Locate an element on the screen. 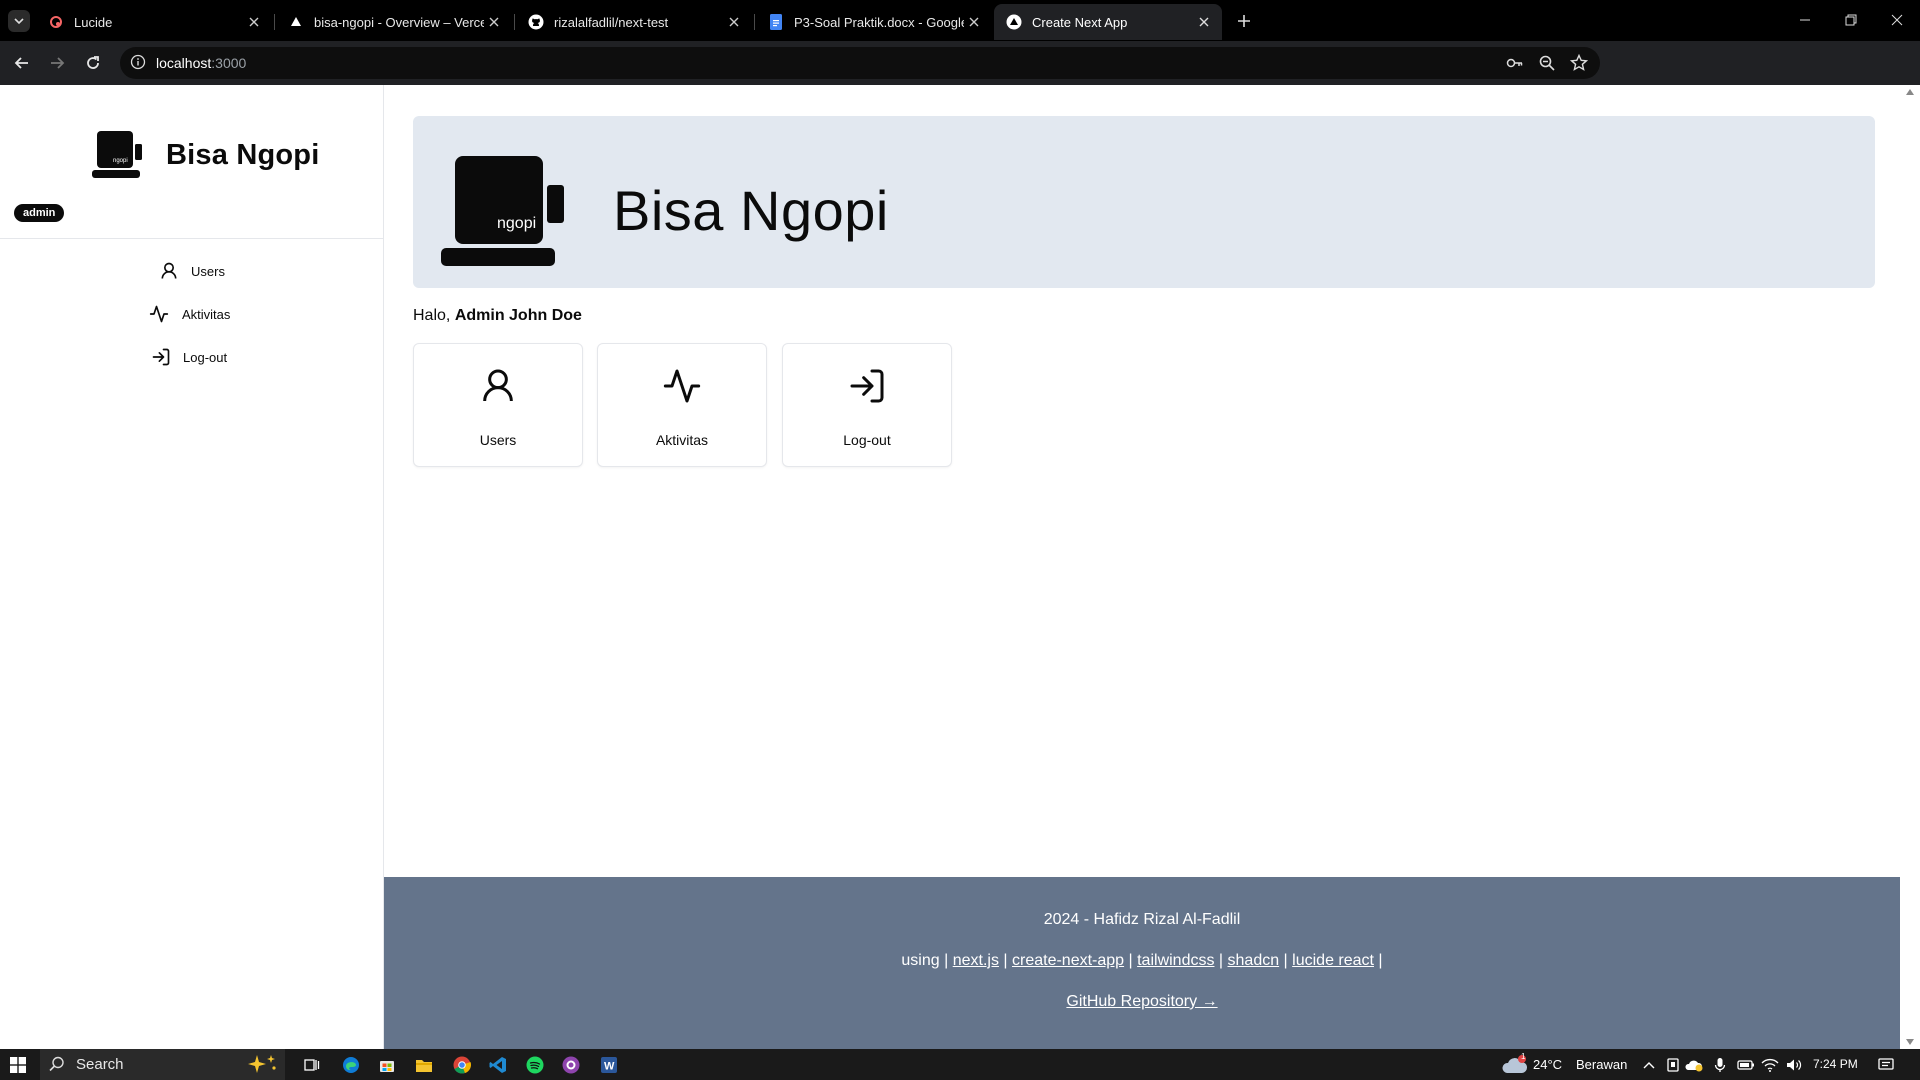  forward-button is located at coordinates (57, 63).